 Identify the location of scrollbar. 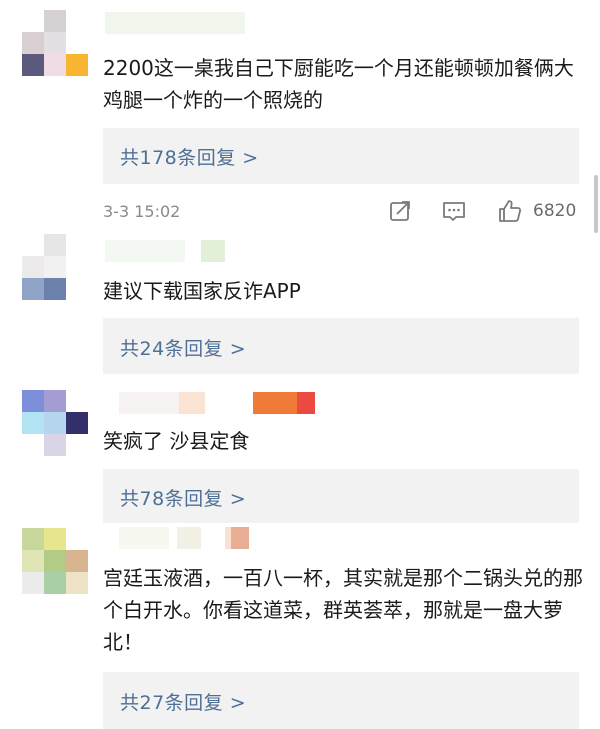
(596, 204).